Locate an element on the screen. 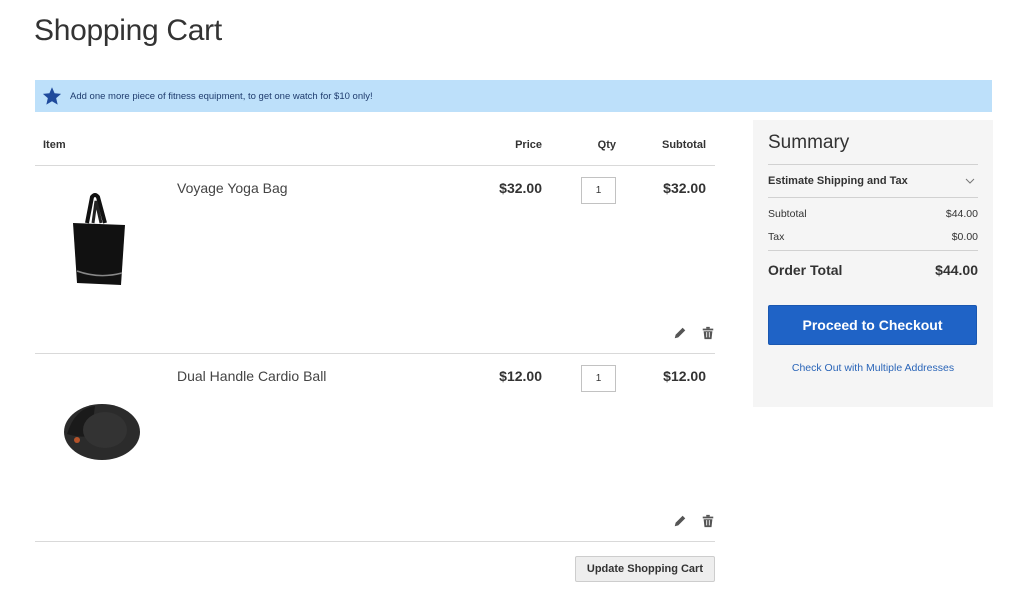 The image size is (1015, 612). tax-value: $0.00 is located at coordinates (964, 237).